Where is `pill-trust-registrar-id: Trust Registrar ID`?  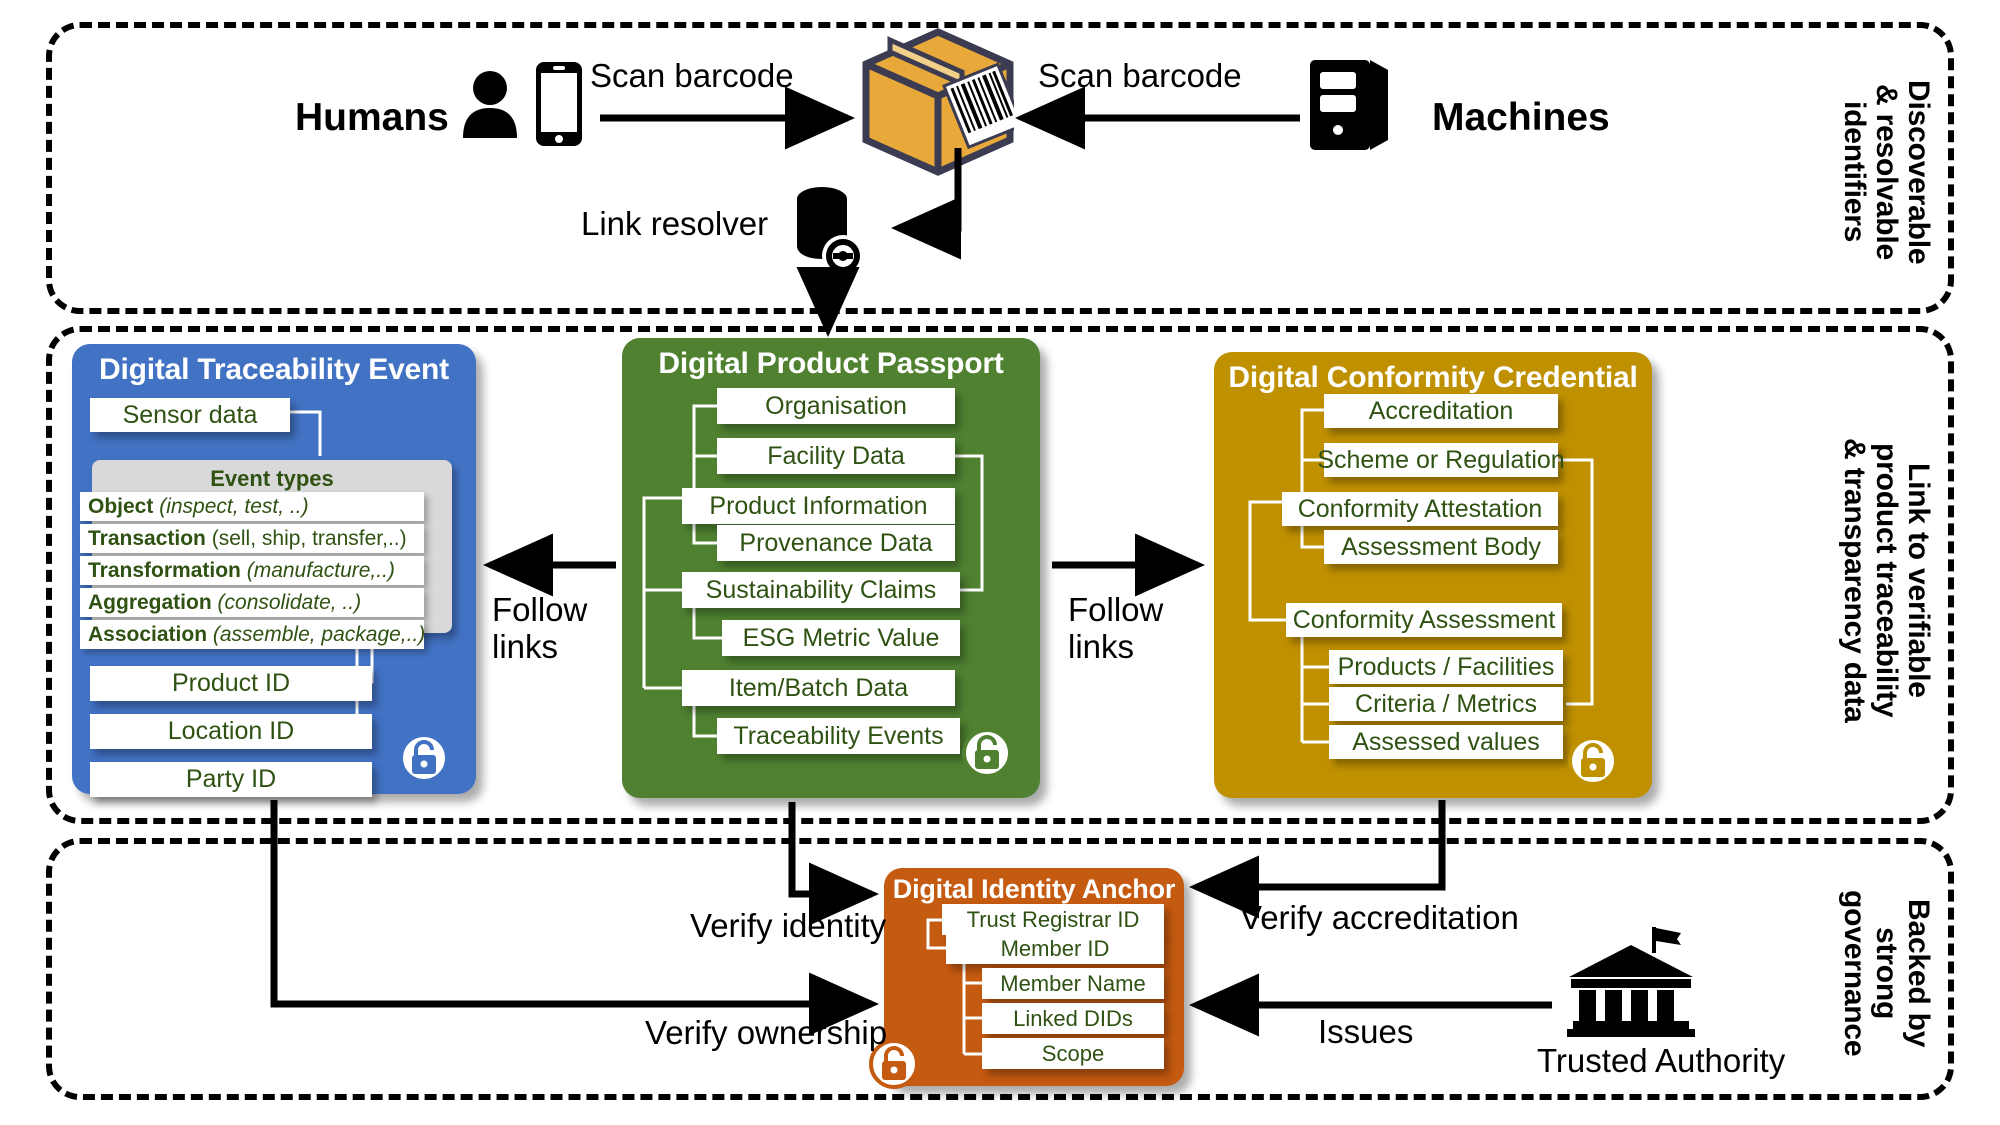 pill-trust-registrar-id: Trust Registrar ID is located at coordinates (1053, 919).